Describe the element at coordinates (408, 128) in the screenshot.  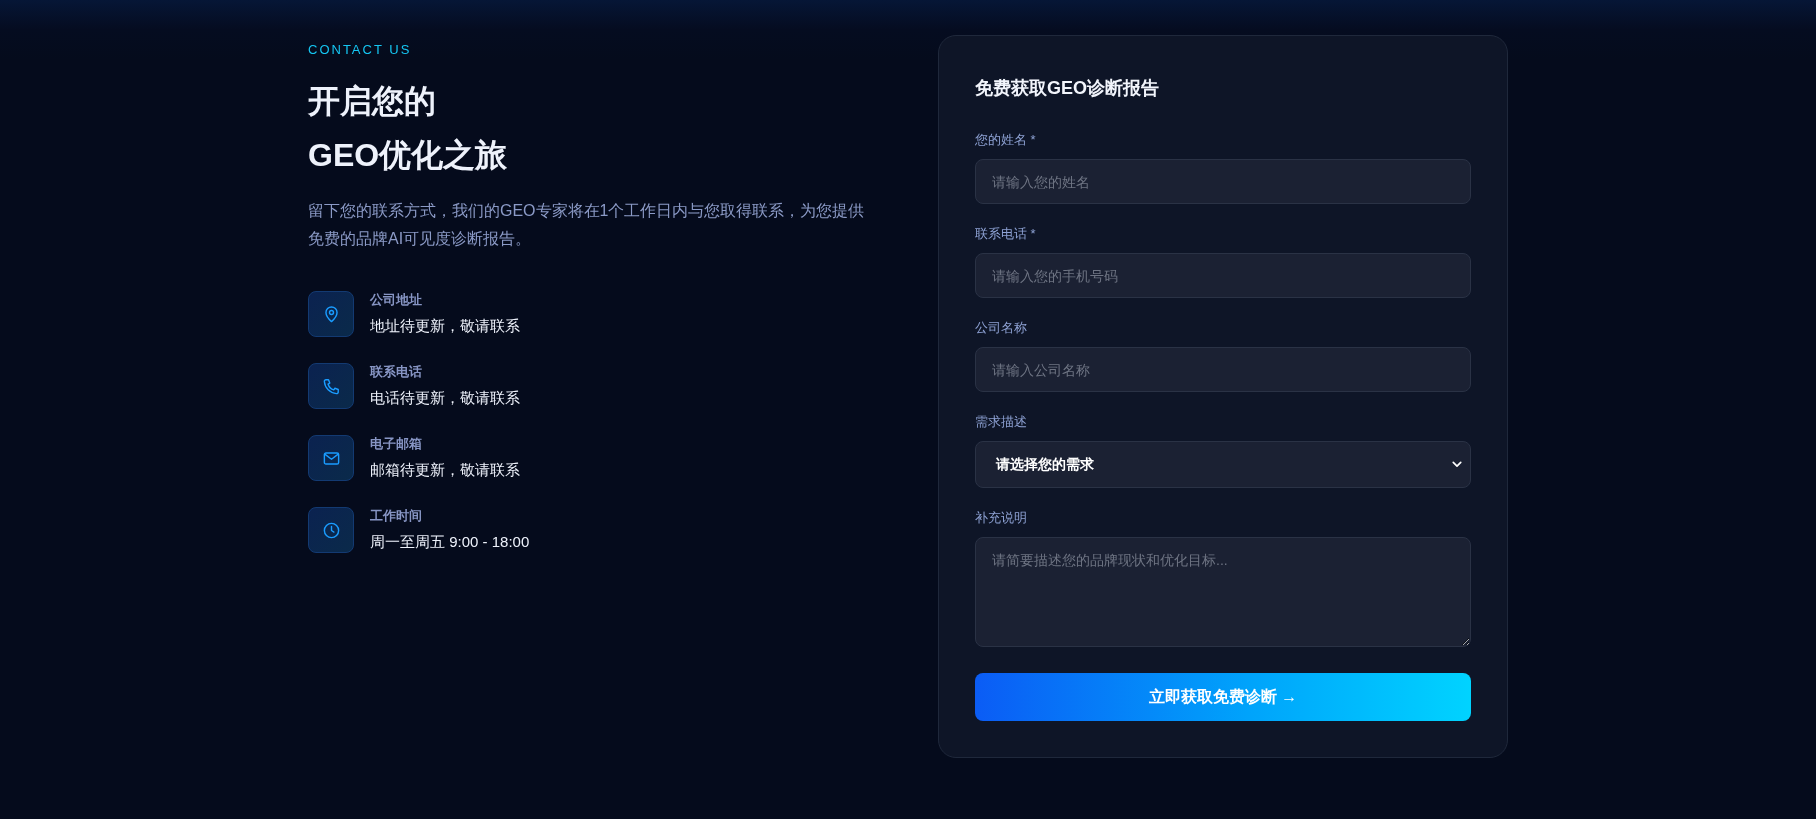
I see `page-heading: 开启您的 GEO优化之旅` at that location.